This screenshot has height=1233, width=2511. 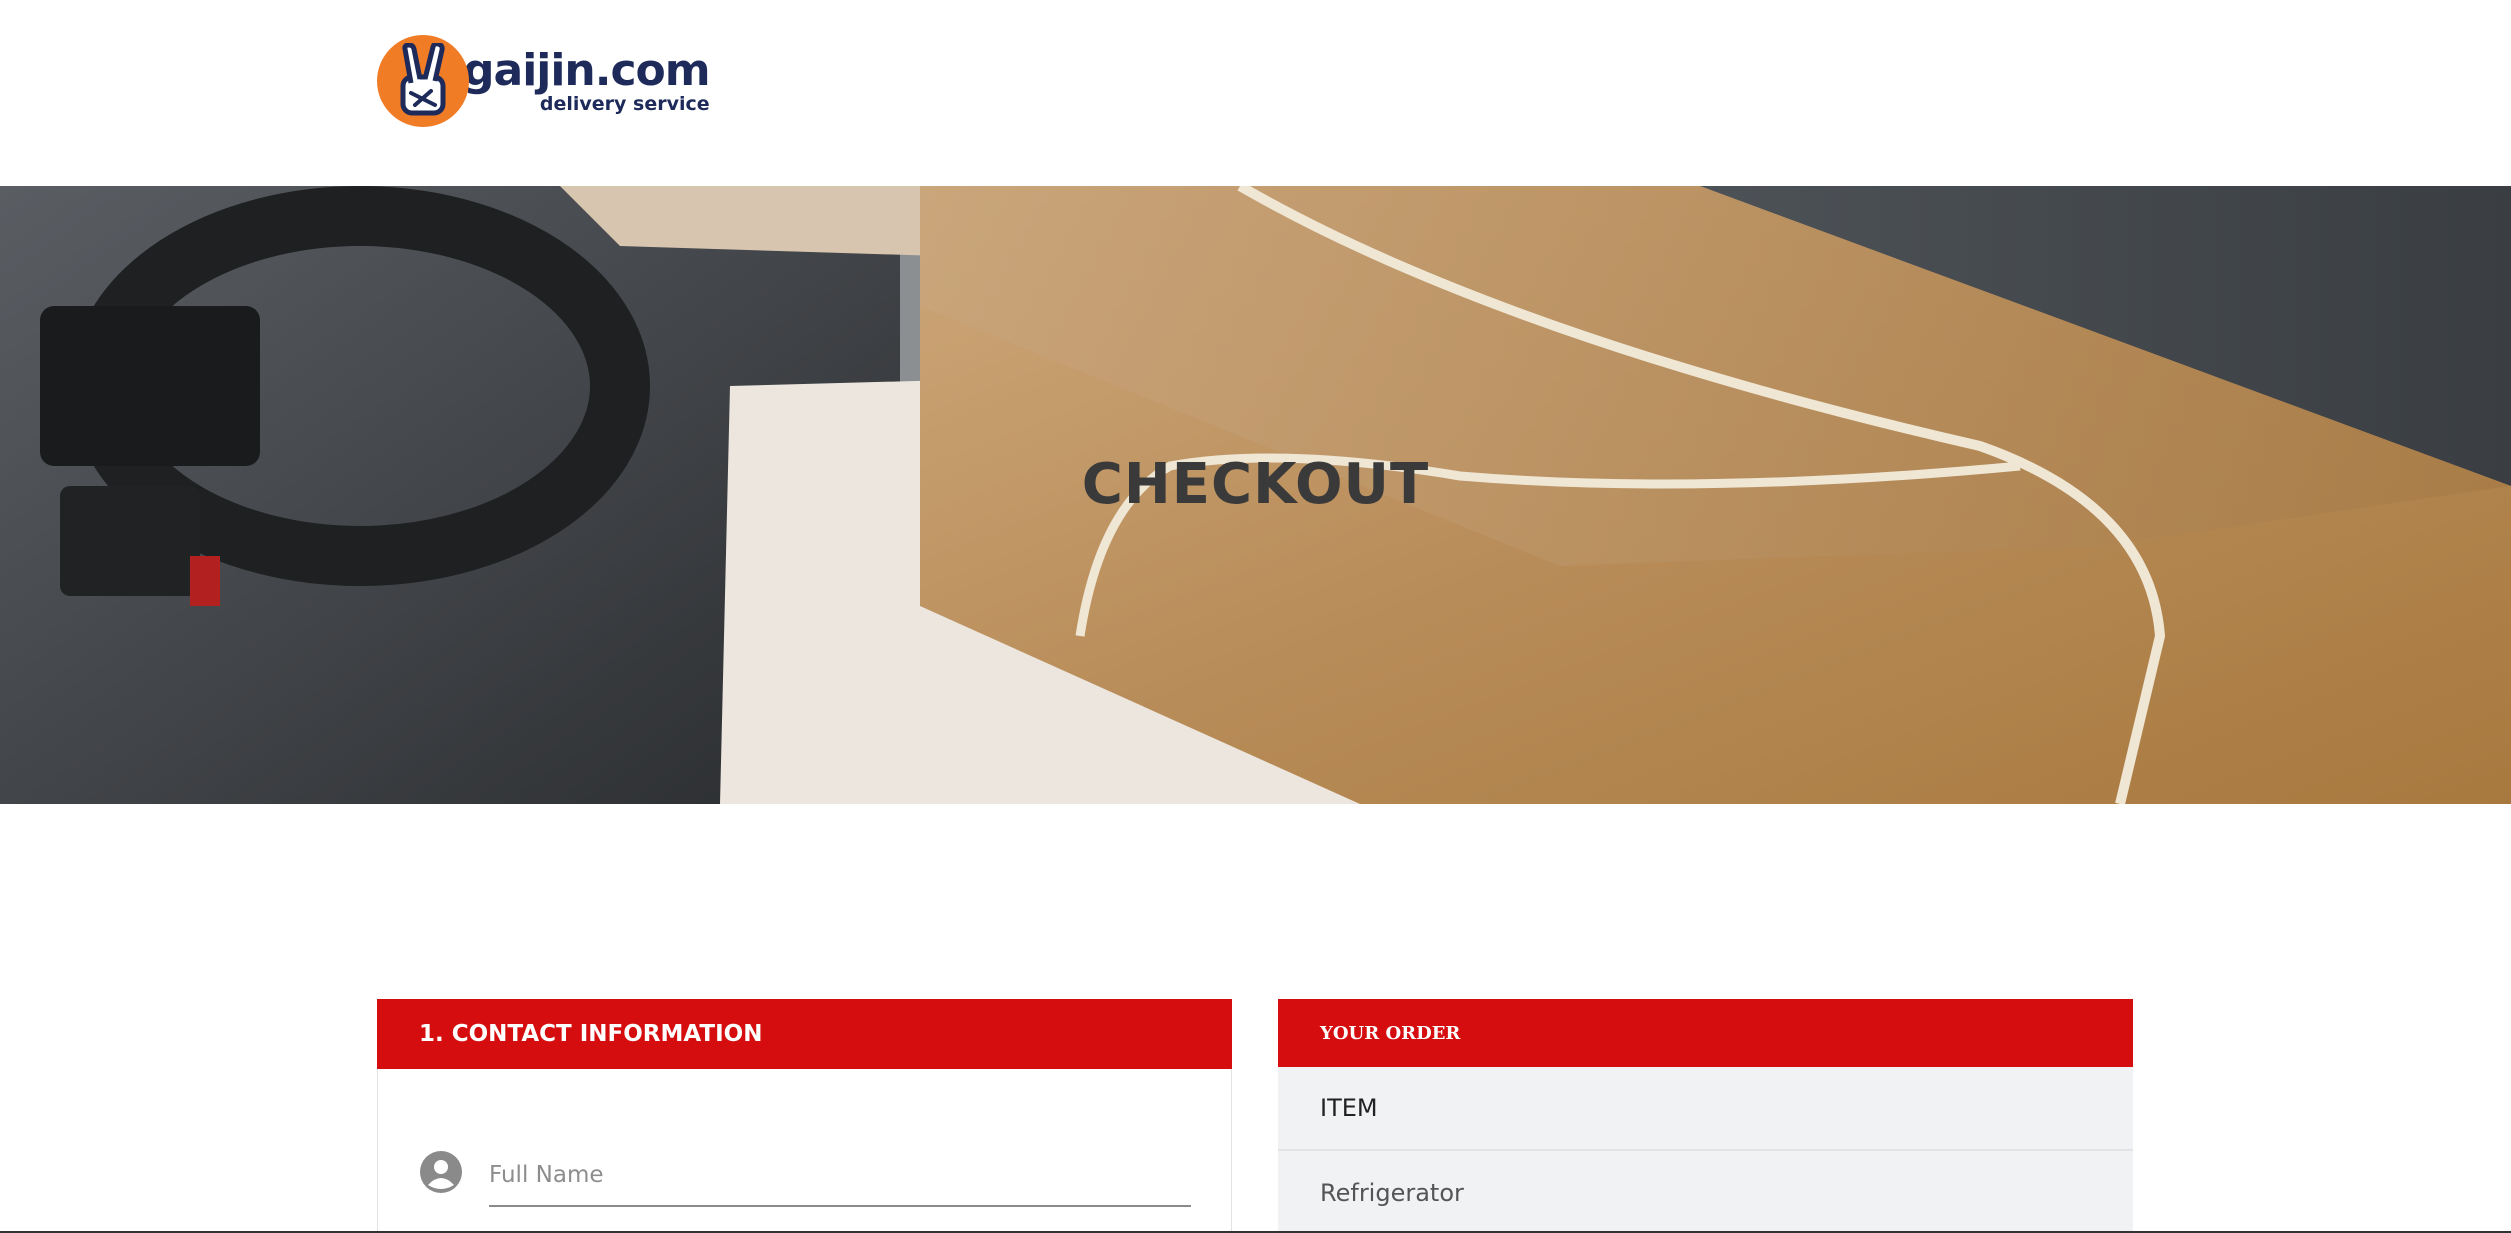 What do you see at coordinates (1705, 1109) in the screenshot?
I see `order-column-header: ITEM` at bounding box center [1705, 1109].